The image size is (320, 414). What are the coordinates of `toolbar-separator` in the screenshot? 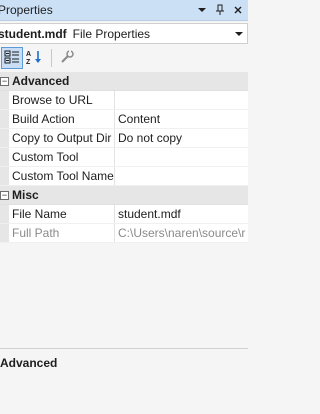 It's located at (51, 58).